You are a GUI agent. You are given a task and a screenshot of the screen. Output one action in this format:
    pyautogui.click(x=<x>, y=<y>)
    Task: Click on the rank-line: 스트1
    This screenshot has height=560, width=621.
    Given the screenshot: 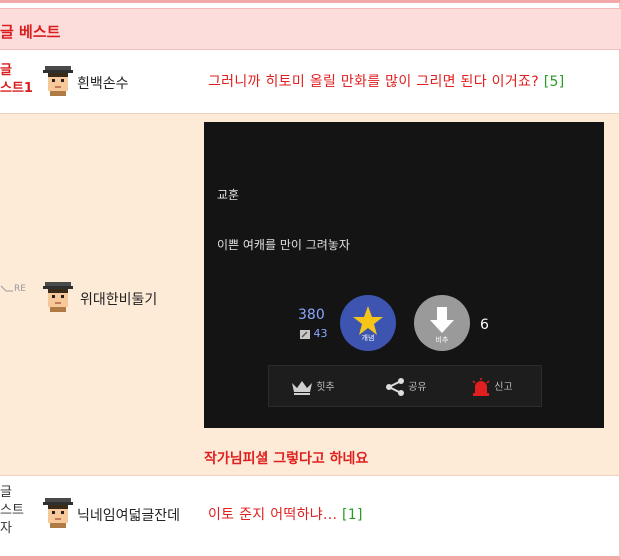 What is the action you would take?
    pyautogui.click(x=16, y=88)
    